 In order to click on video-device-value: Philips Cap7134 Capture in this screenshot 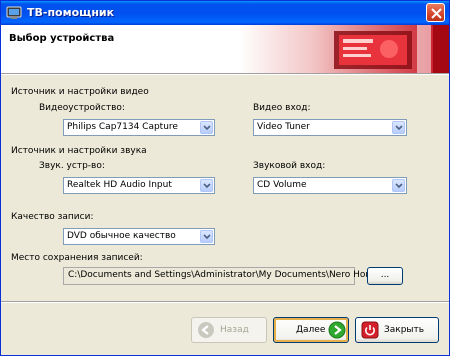, I will do `click(122, 127)`.